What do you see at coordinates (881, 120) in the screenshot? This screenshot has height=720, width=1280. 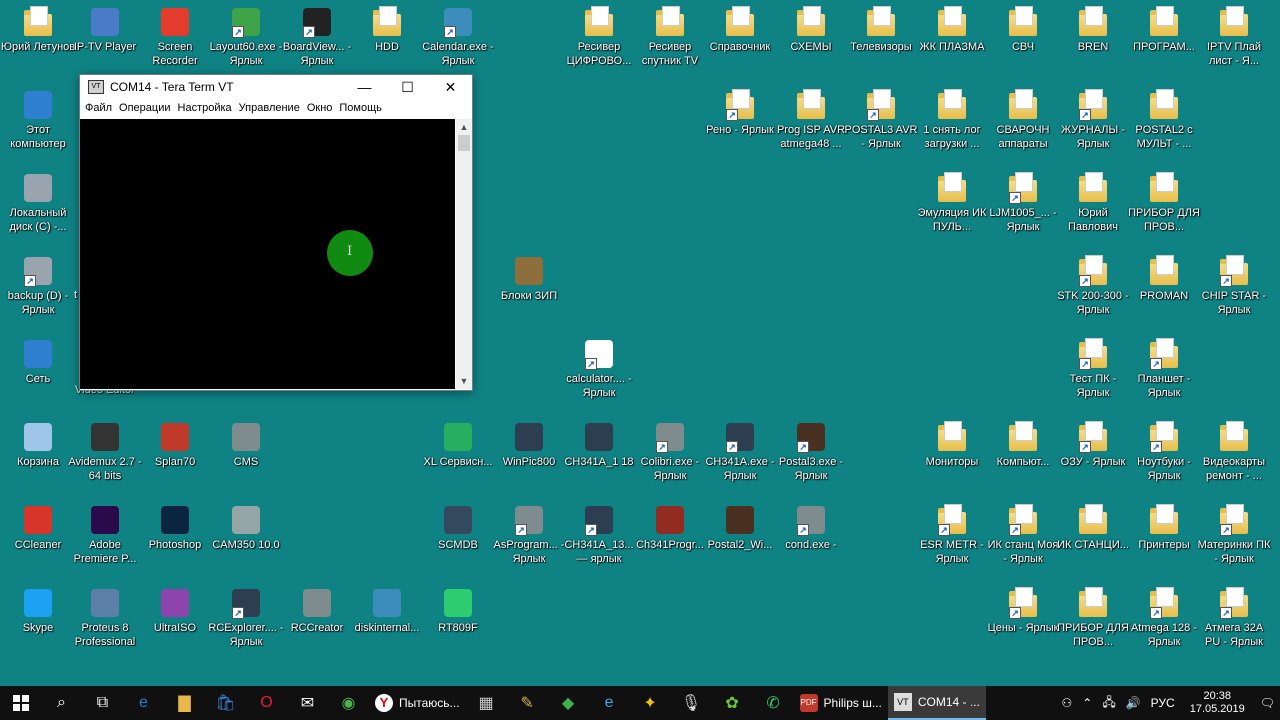 I see `desktop-icon: ↗ POSTAL3 AVR - Ярлык` at bounding box center [881, 120].